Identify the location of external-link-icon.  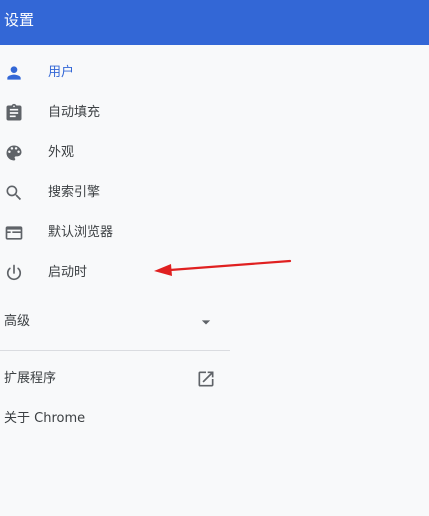
(206, 379).